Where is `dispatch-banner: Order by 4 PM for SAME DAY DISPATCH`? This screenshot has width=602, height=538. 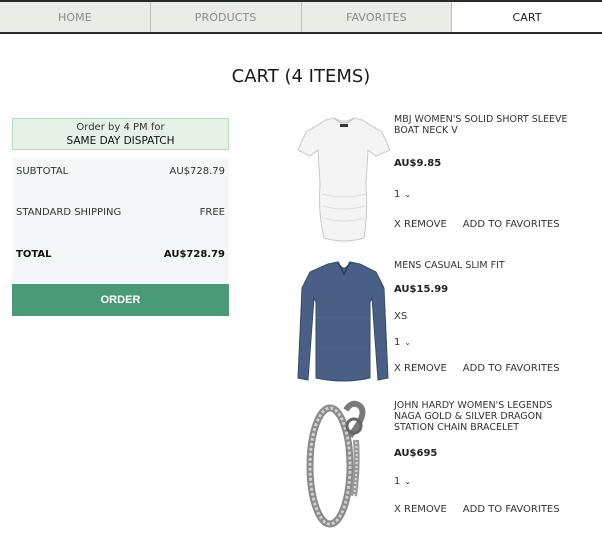 dispatch-banner: Order by 4 PM for SAME DAY DISPATCH is located at coordinates (120, 134).